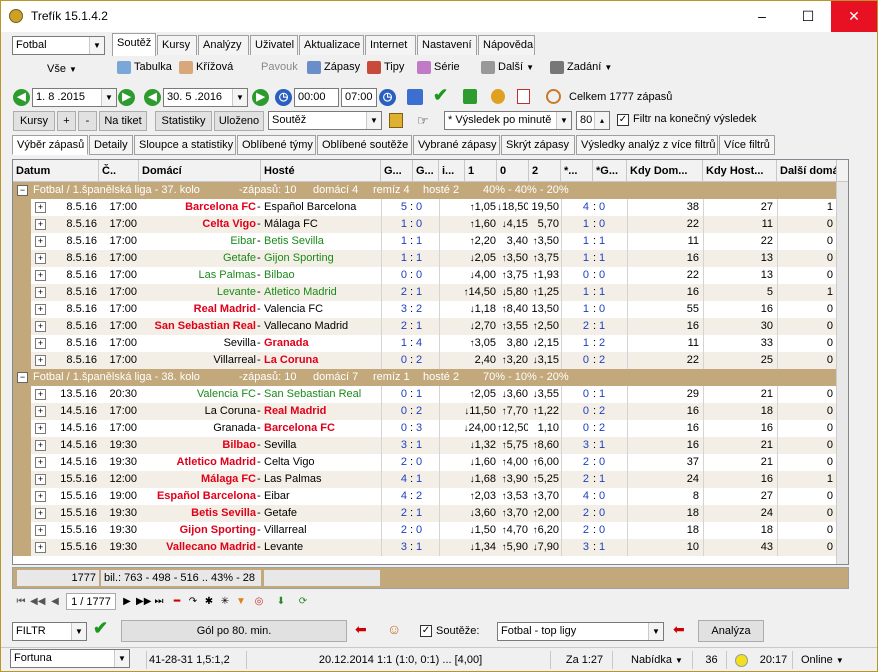 The width and height of the screenshot is (878, 672). I want to click on next-date-button: ▶, so click(126, 97).